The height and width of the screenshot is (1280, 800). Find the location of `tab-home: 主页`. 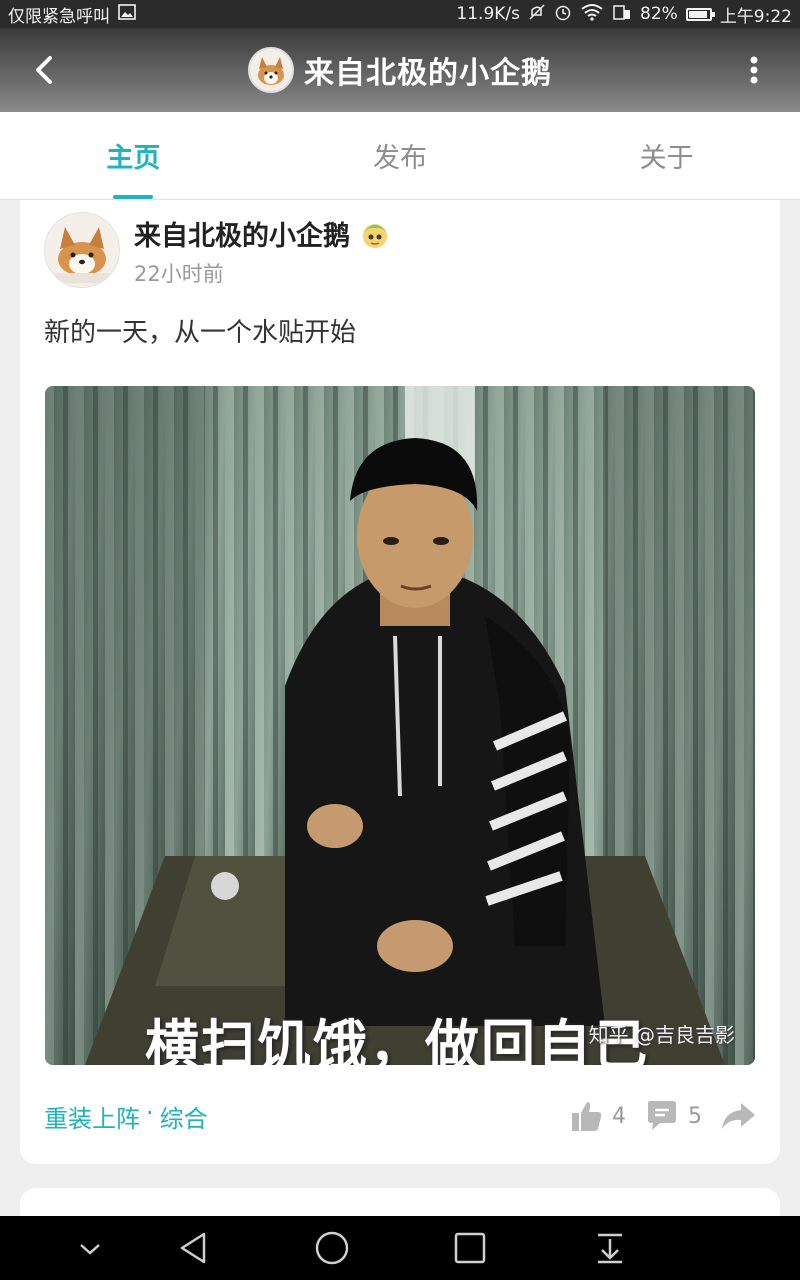

tab-home: 主页 is located at coordinates (133, 155).